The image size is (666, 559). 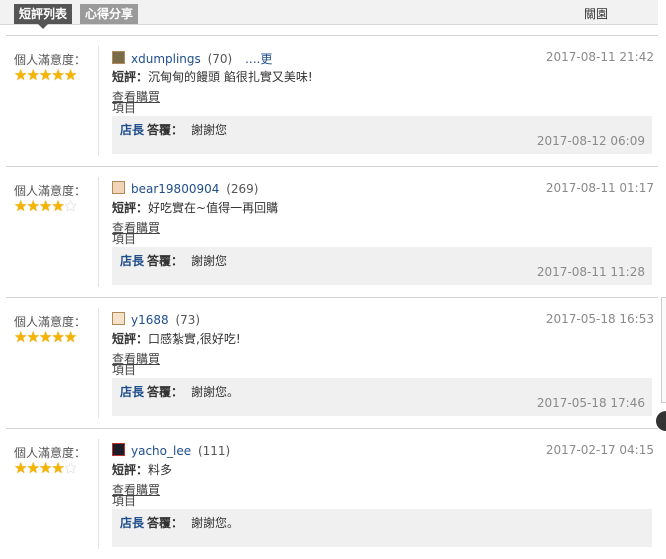 What do you see at coordinates (599, 450) in the screenshot?
I see `review-date: 2017-02-17 04:15` at bounding box center [599, 450].